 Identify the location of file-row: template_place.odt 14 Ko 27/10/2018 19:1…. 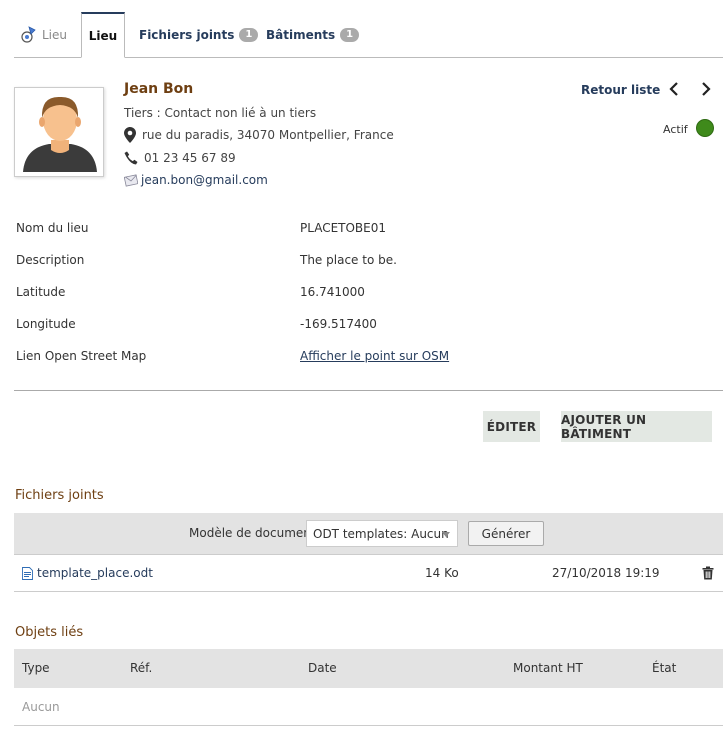
(368, 574).